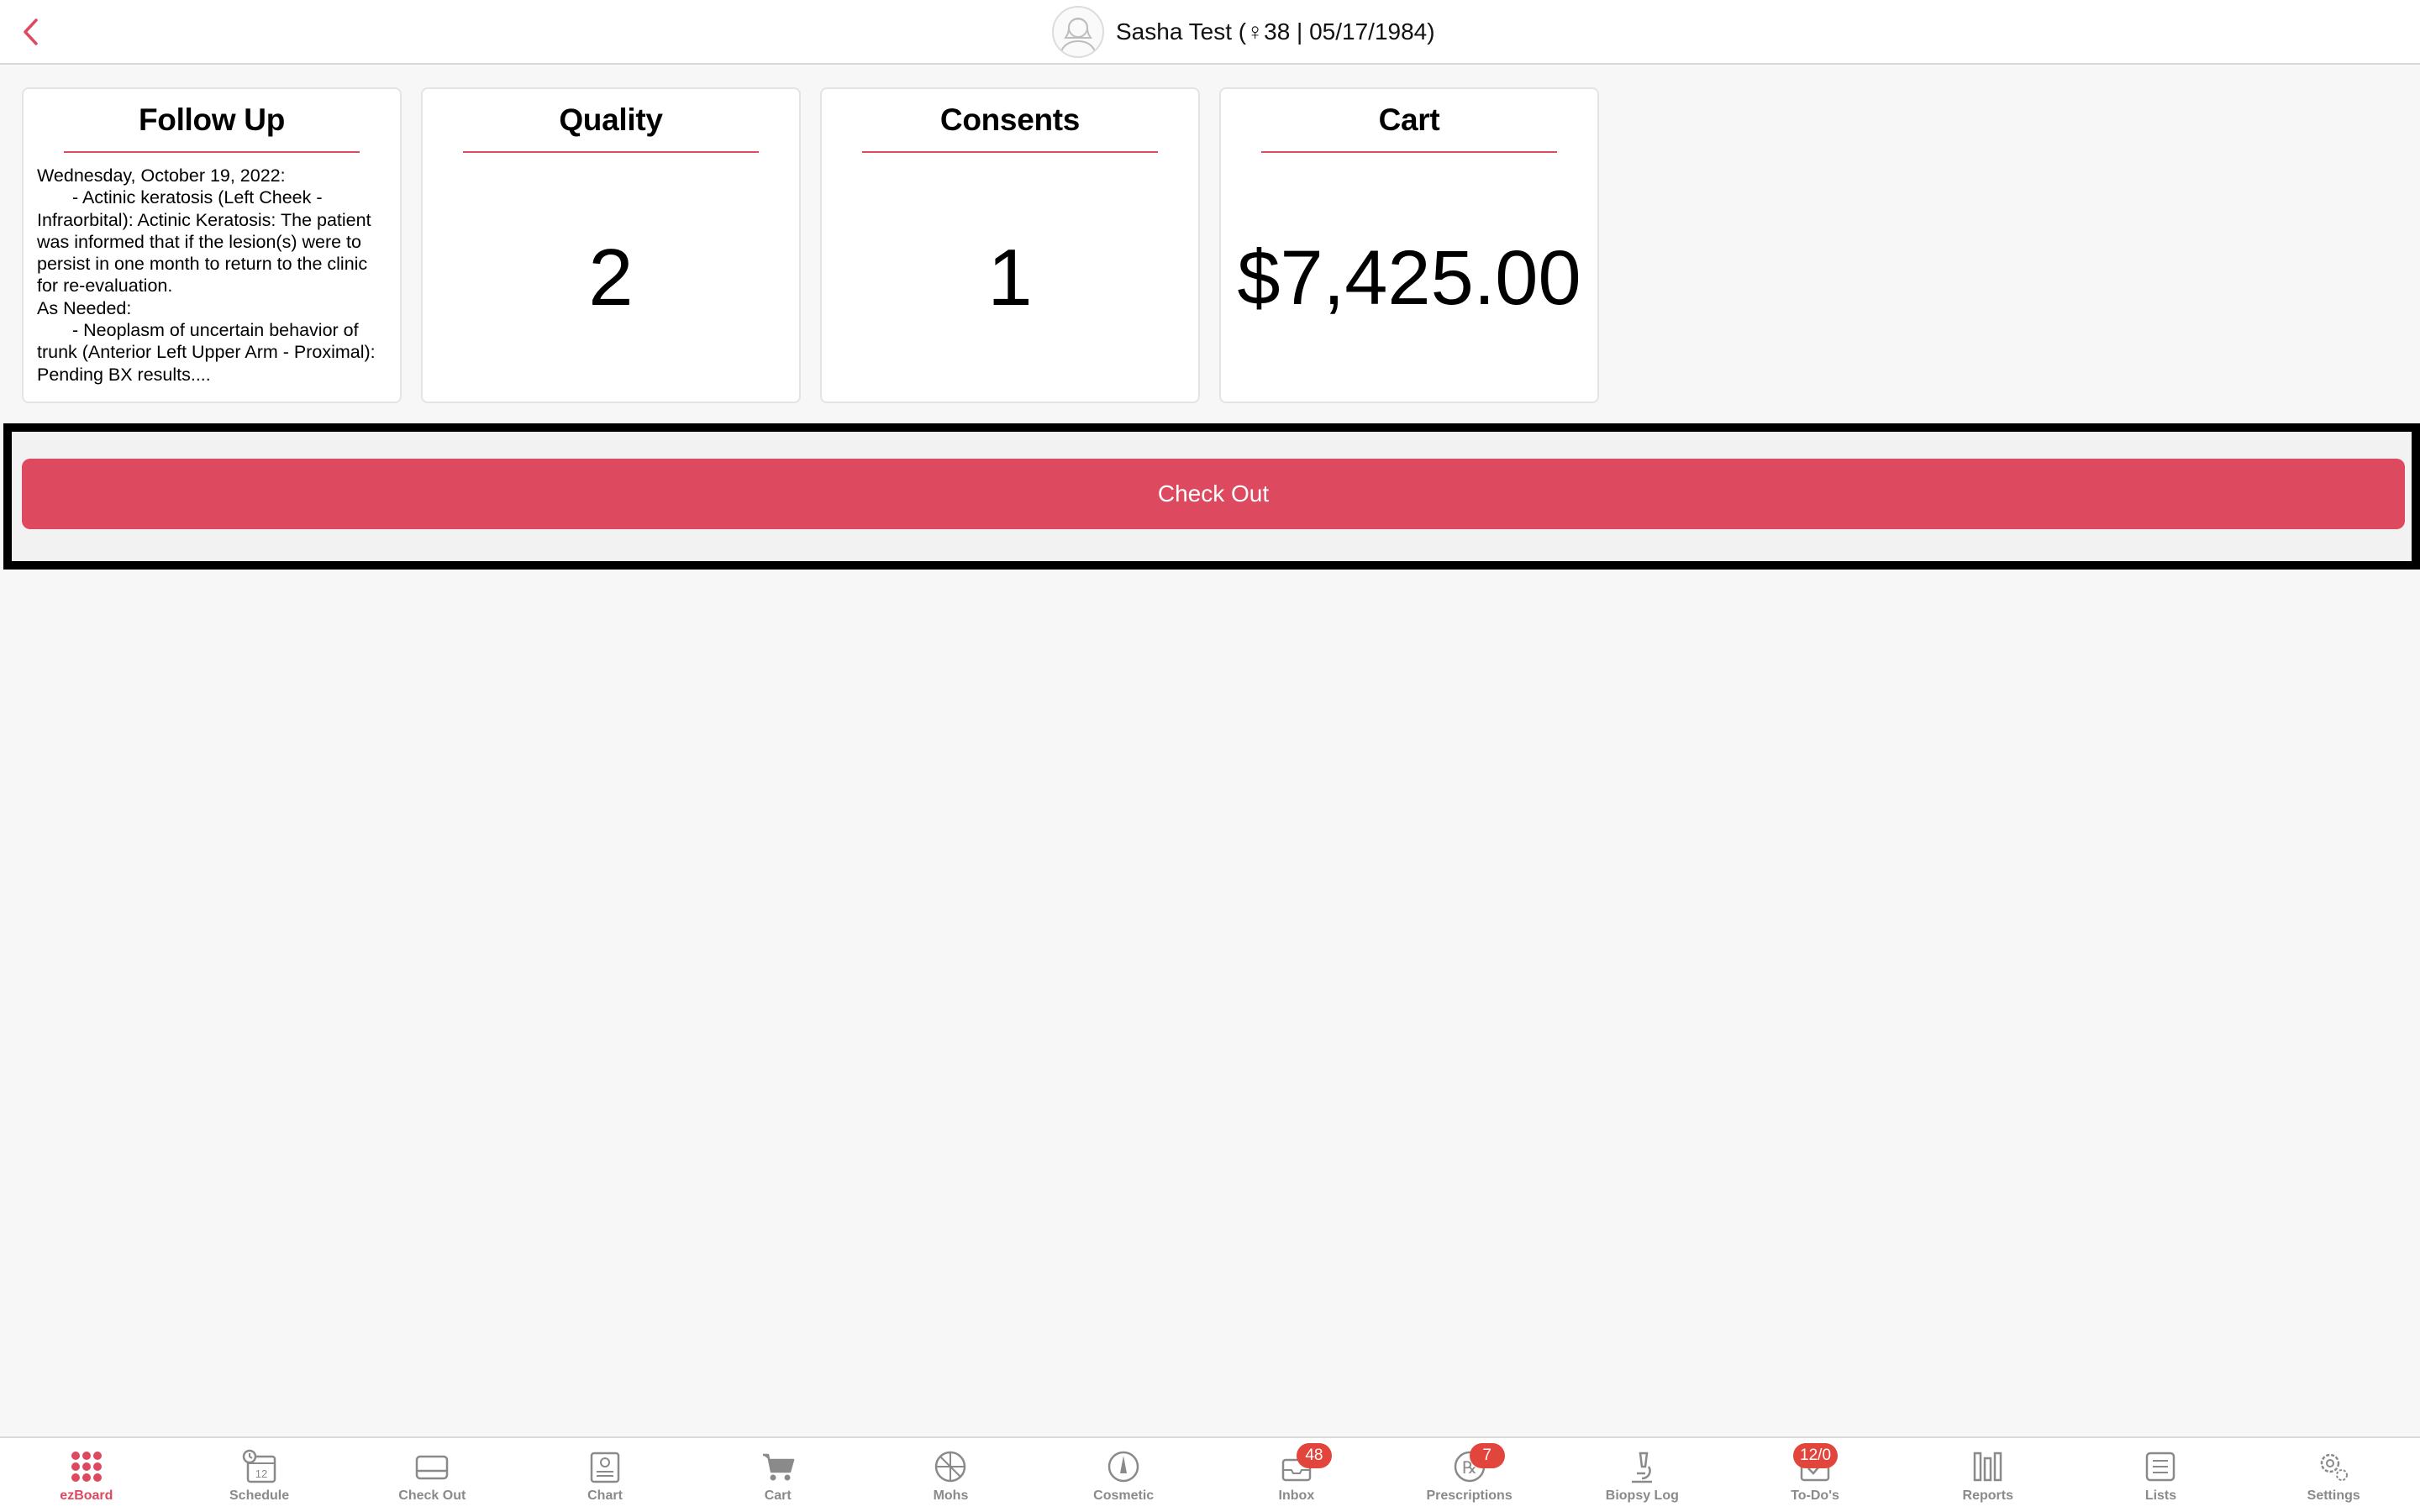  What do you see at coordinates (161, 175) in the screenshot?
I see `followup-date: Wednesday, October 19, 2022:` at bounding box center [161, 175].